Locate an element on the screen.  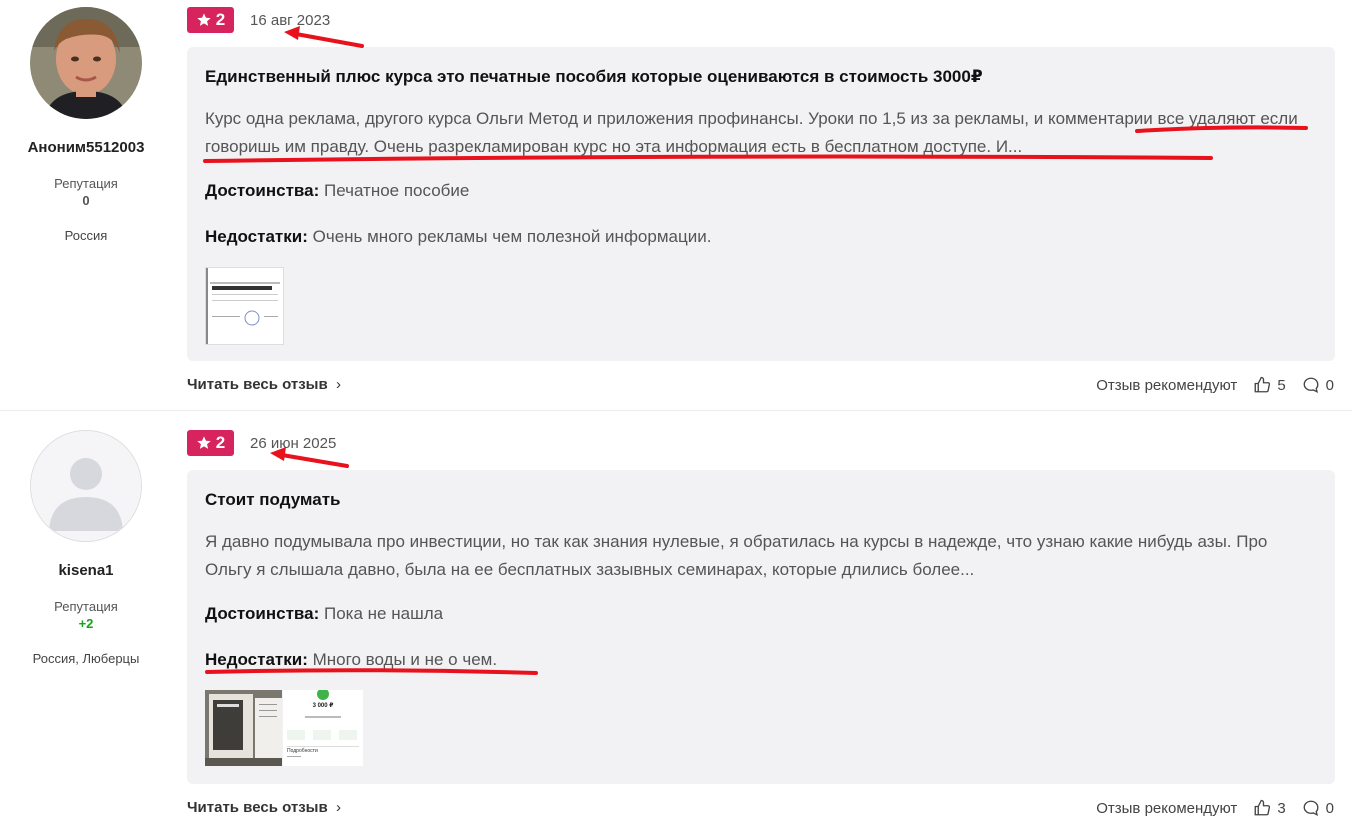
author-name: Аноним5512003 is located at coordinates (86, 147).